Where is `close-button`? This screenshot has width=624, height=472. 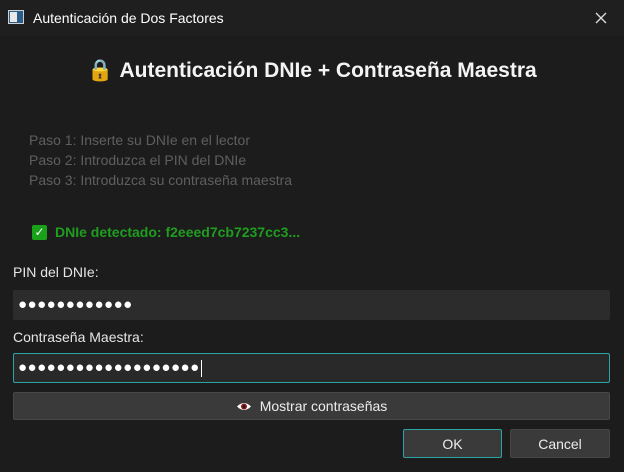 close-button is located at coordinates (601, 18).